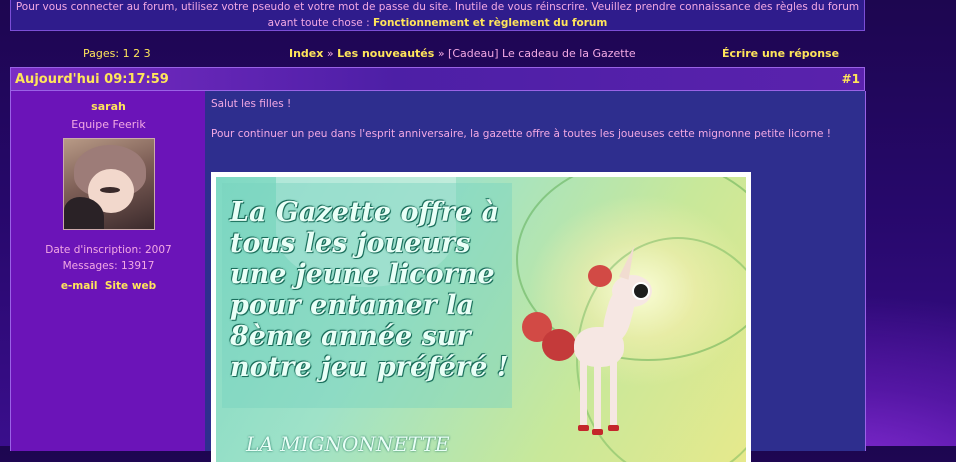  What do you see at coordinates (108, 124) in the screenshot?
I see `author-rank: Equipe Feerik` at bounding box center [108, 124].